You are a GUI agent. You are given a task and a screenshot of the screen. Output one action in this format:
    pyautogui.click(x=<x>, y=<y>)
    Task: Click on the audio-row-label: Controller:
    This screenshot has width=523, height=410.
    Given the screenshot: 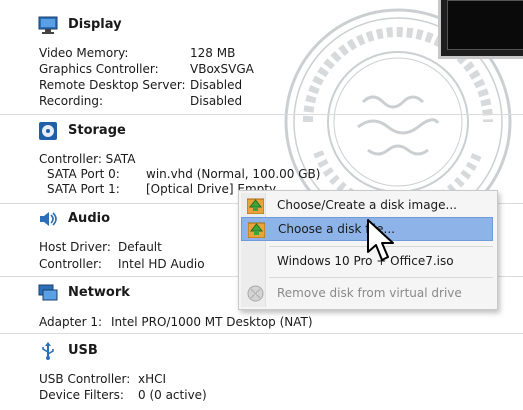 What is the action you would take?
    pyautogui.click(x=70, y=264)
    